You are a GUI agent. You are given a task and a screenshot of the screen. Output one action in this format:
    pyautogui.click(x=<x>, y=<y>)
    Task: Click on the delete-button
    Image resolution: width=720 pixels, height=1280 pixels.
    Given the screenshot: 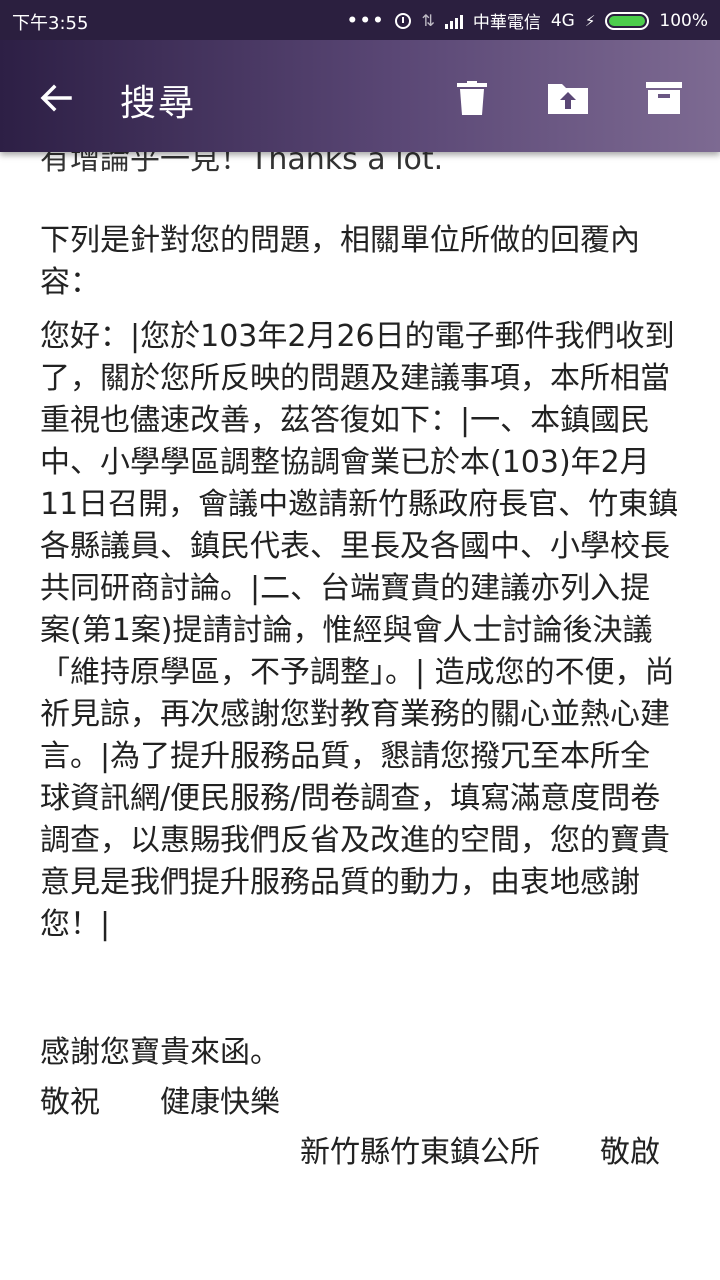 What is the action you would take?
    pyautogui.click(x=472, y=98)
    